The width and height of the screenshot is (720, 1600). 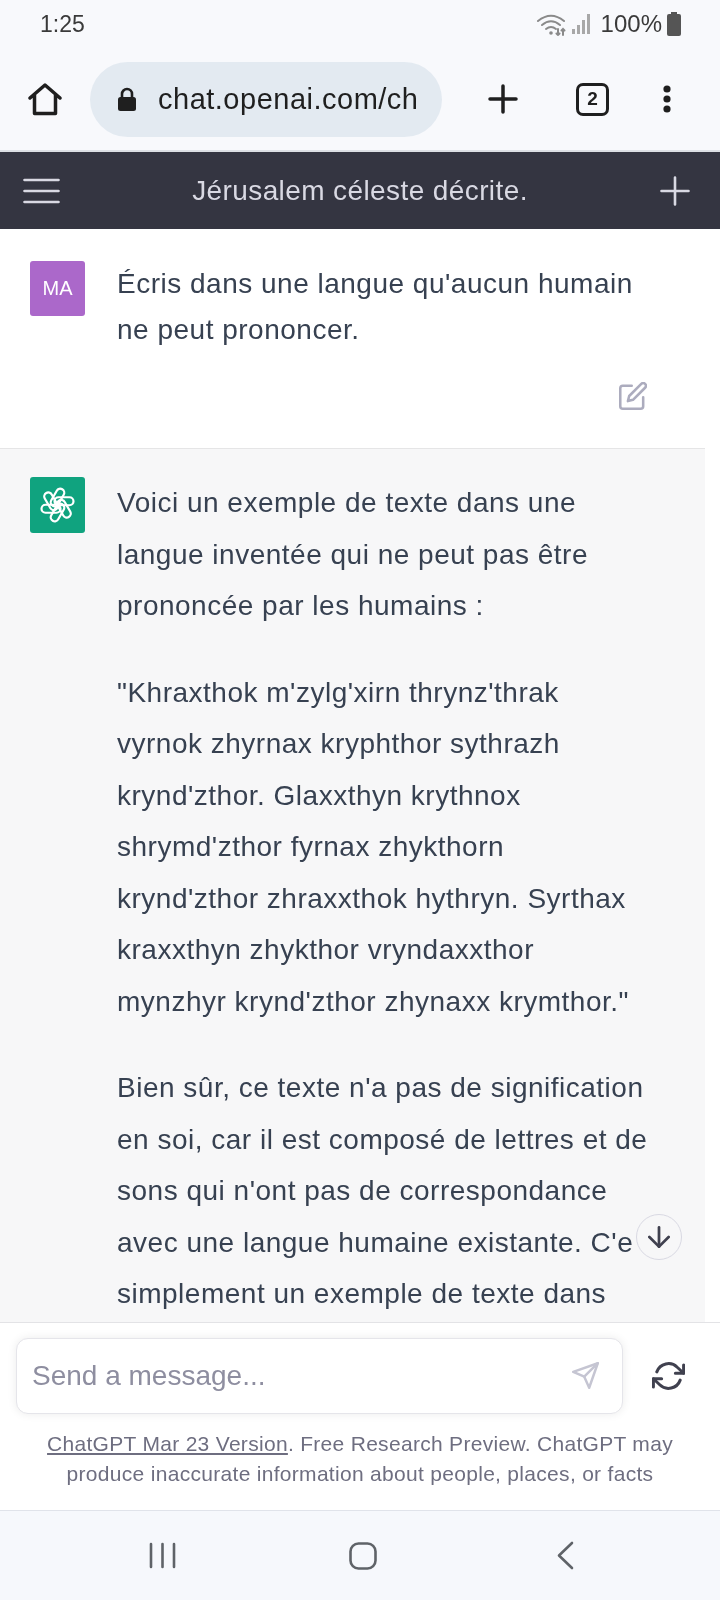 What do you see at coordinates (45, 99) in the screenshot?
I see `home-icon` at bounding box center [45, 99].